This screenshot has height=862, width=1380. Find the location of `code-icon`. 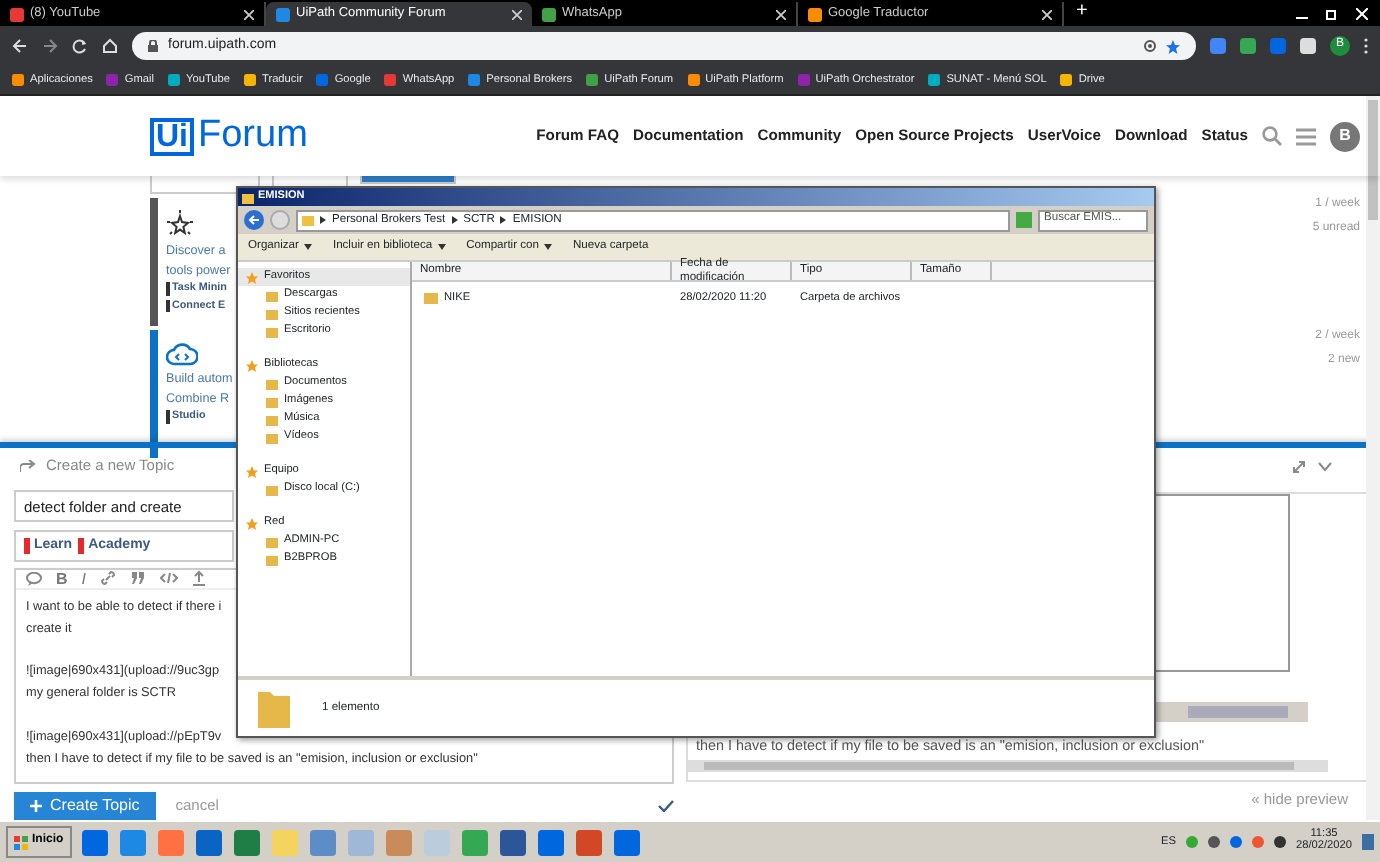

code-icon is located at coordinates (169, 578).